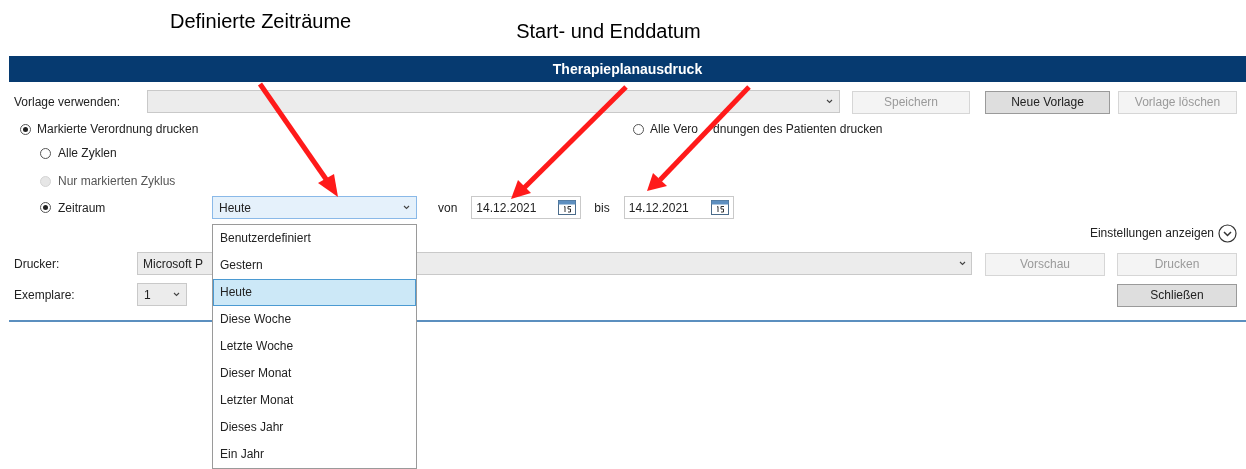 The height and width of the screenshot is (469, 1246). Describe the element at coordinates (314, 207) in the screenshot. I see `period-dropdown: Heute` at that location.